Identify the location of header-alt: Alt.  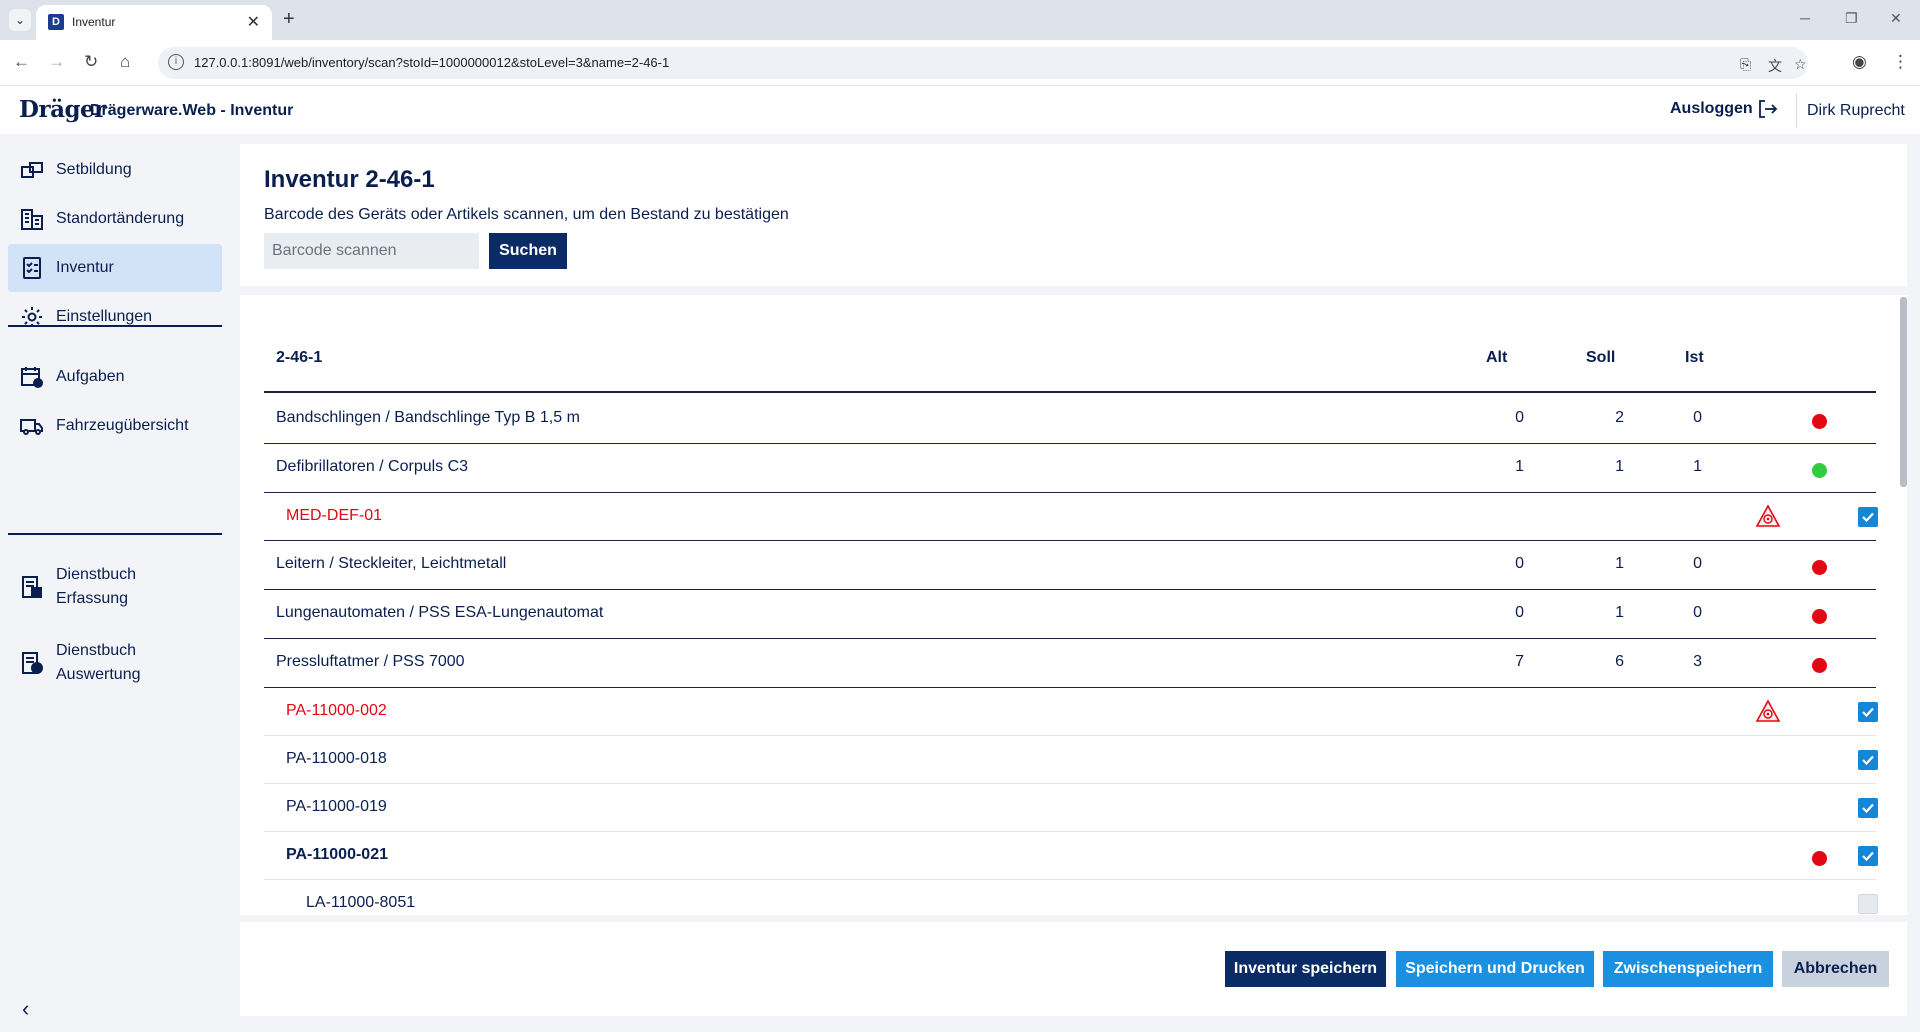
(1497, 357).